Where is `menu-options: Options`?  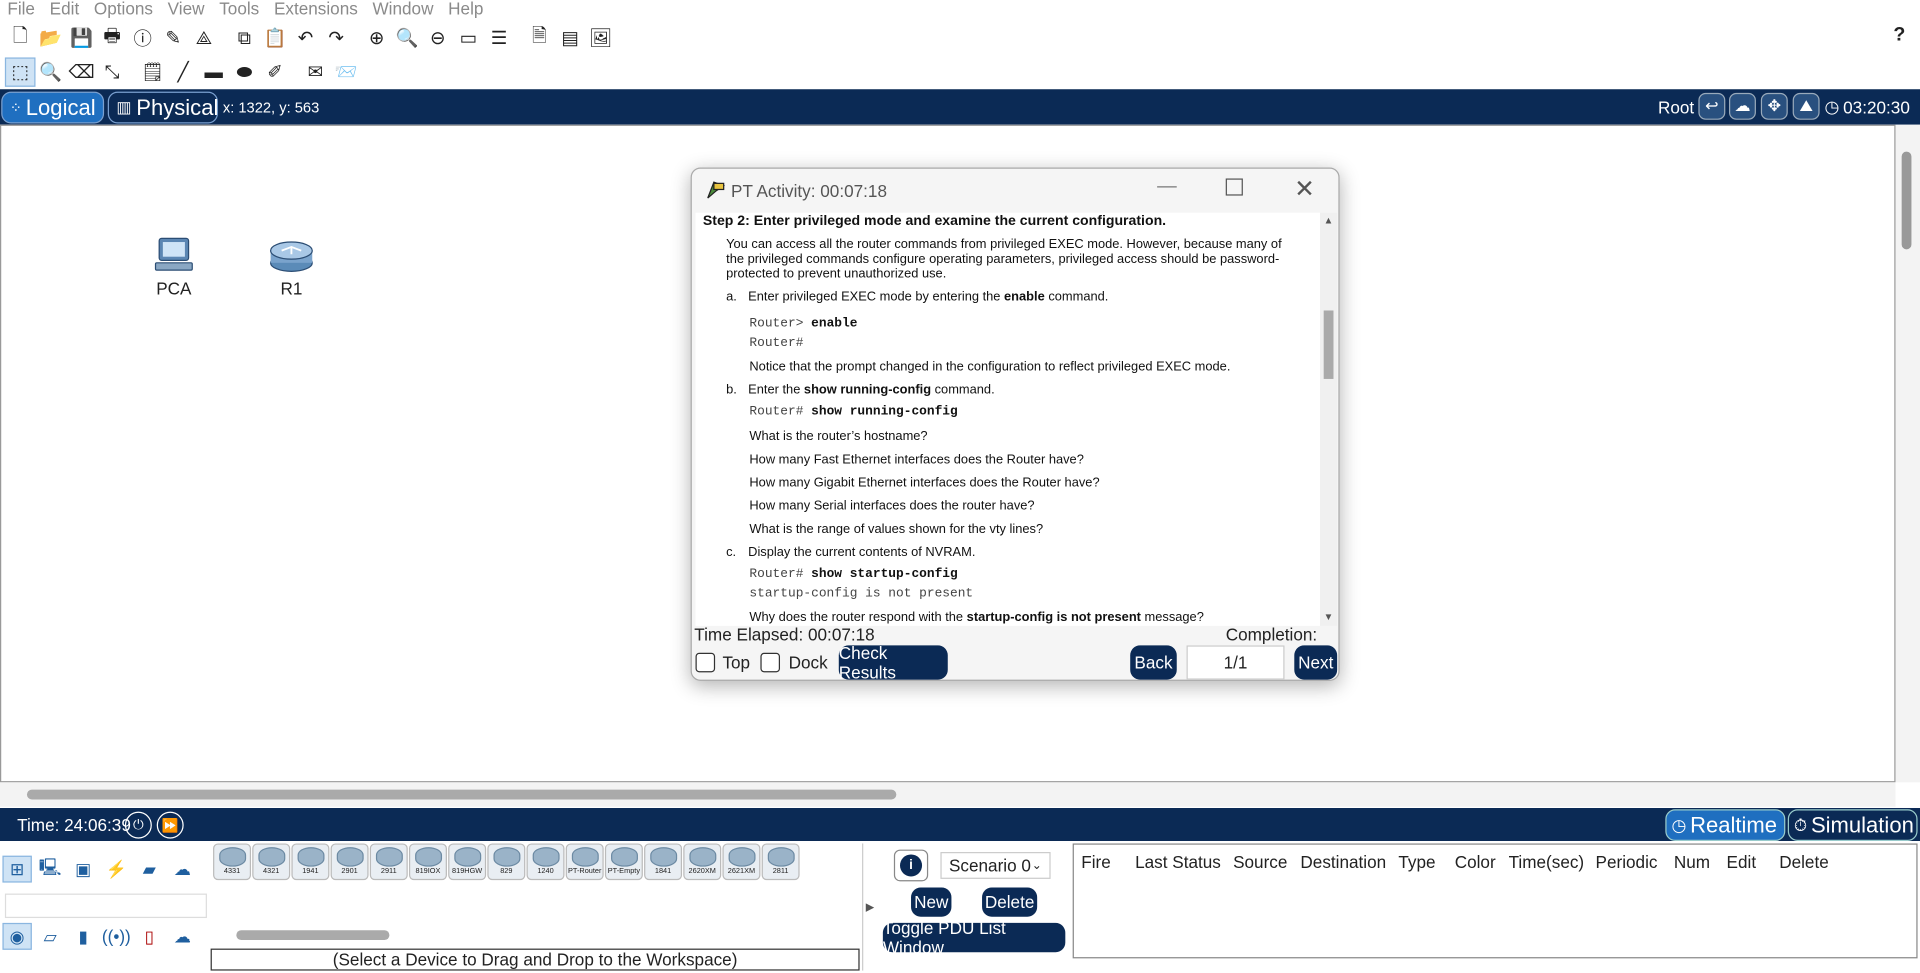
menu-options: Options is located at coordinates (123, 10).